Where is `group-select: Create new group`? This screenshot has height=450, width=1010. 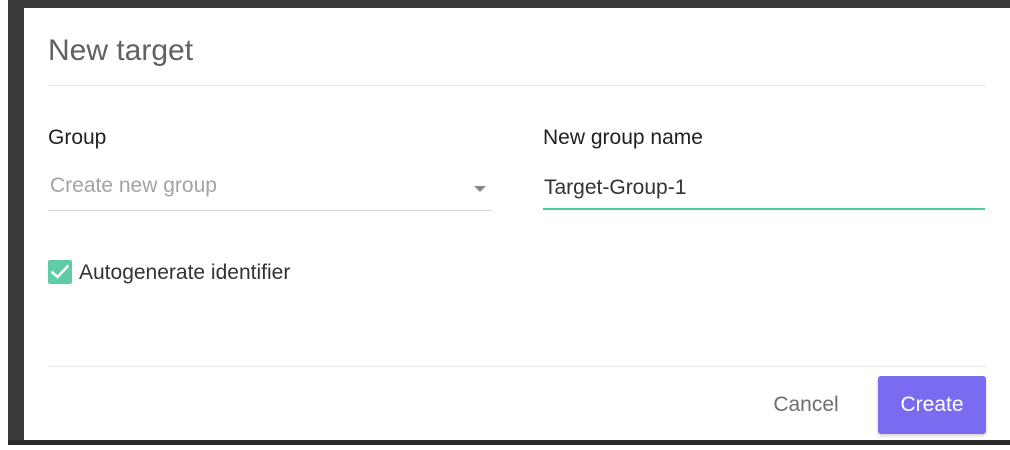
group-select: Create new group is located at coordinates (270, 189).